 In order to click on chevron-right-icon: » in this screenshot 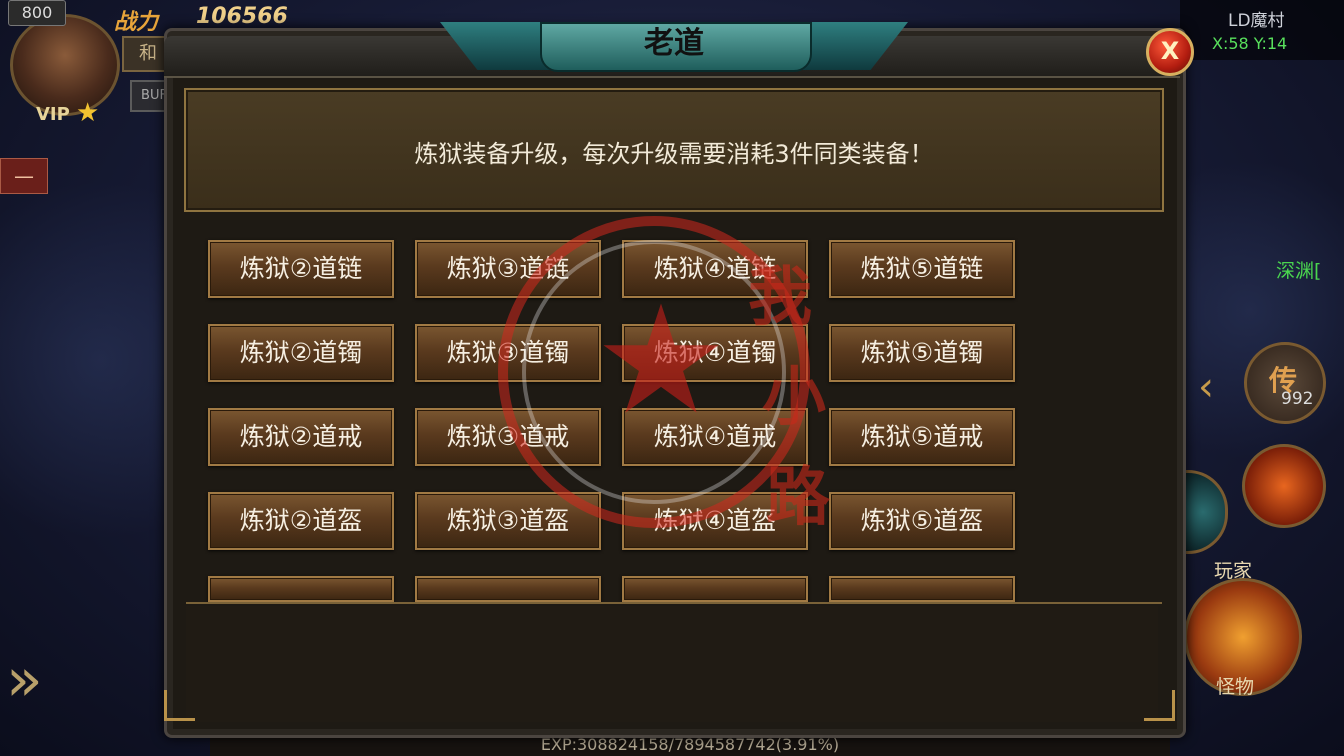, I will do `click(24, 680)`.